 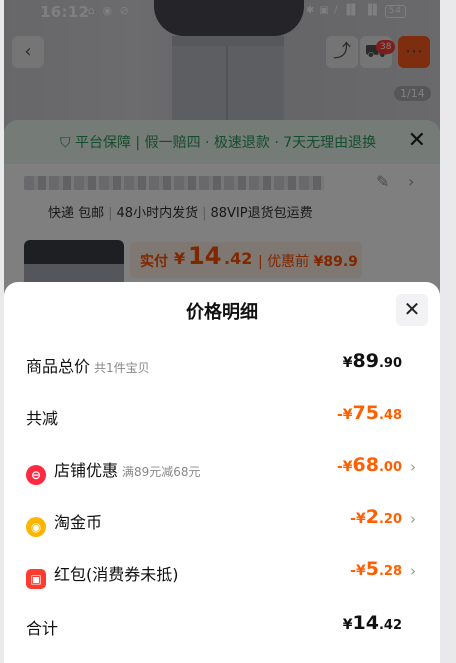 I want to click on store-coupon-icon: ⊖, so click(x=36, y=475).